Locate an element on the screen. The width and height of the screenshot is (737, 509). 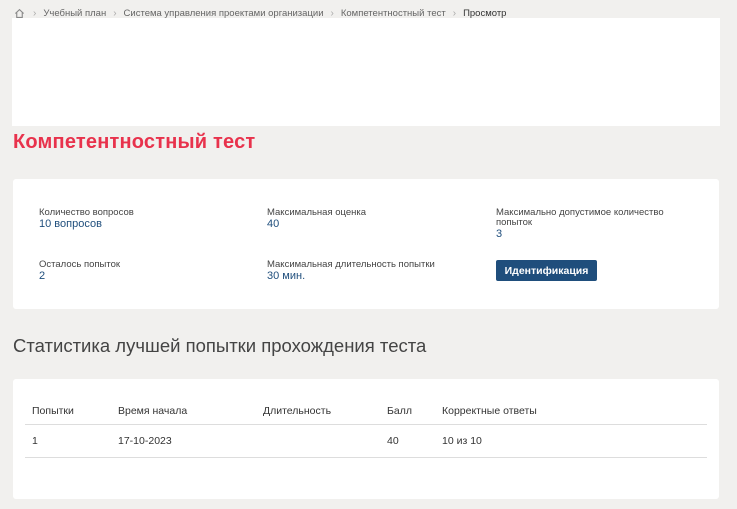
max-duration-value: 30 мин. is located at coordinates (286, 276).